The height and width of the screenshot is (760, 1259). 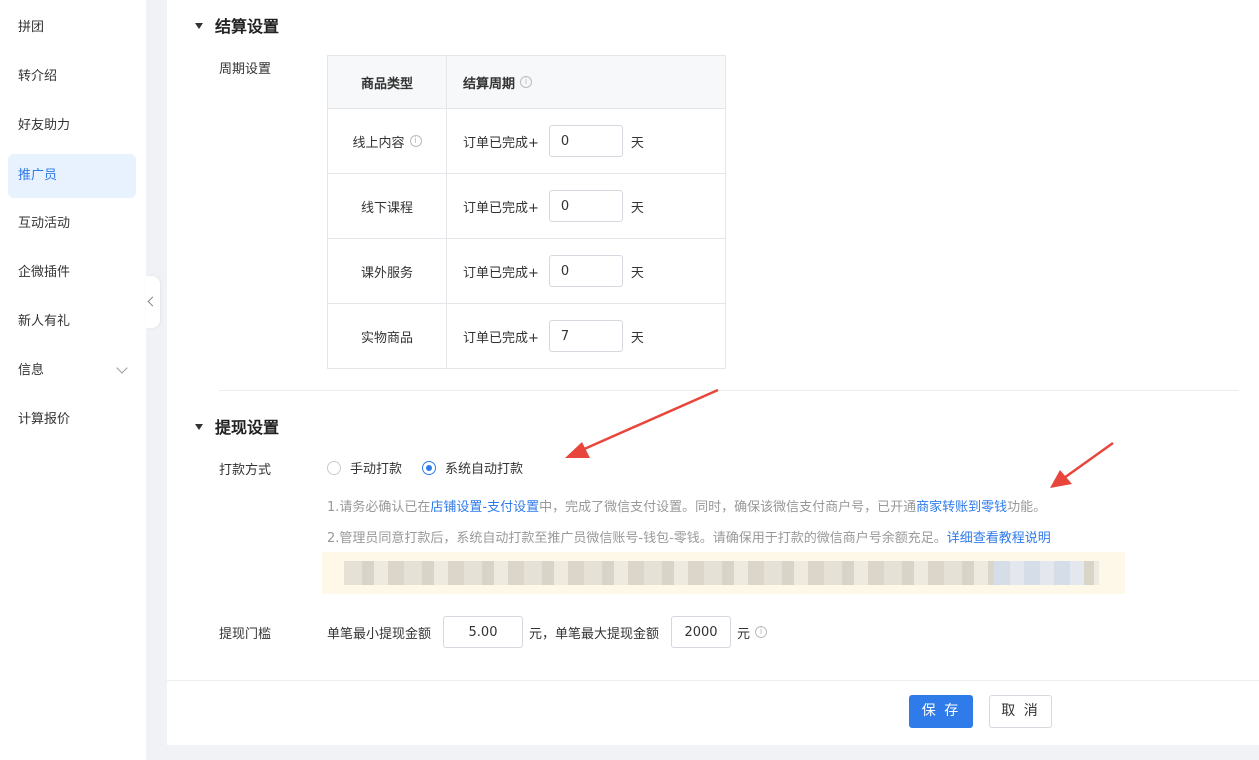 What do you see at coordinates (72, 126) in the screenshot?
I see `sidebar-item-friend-assist: 好友助力` at bounding box center [72, 126].